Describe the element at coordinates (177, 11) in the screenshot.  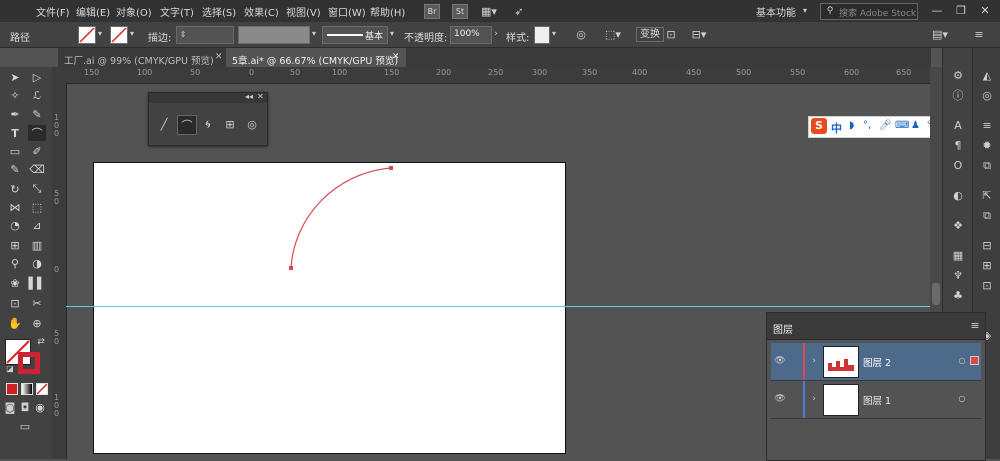
I see `menu-type: 文字(T)` at that location.